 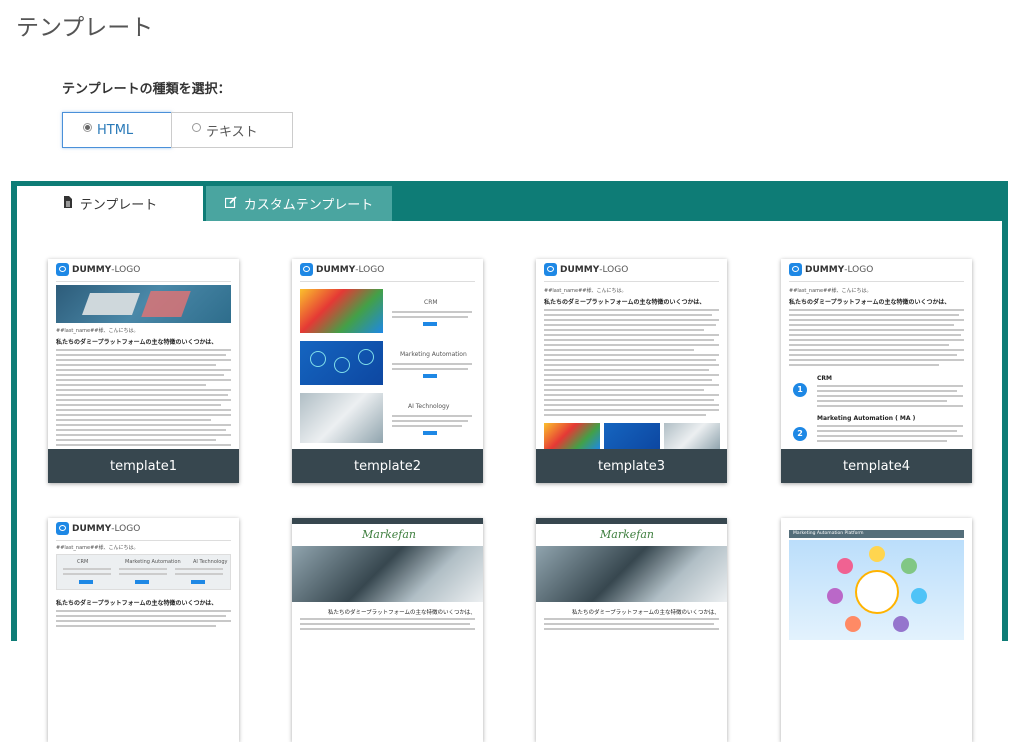 I want to click on template-name: template4, so click(x=876, y=466).